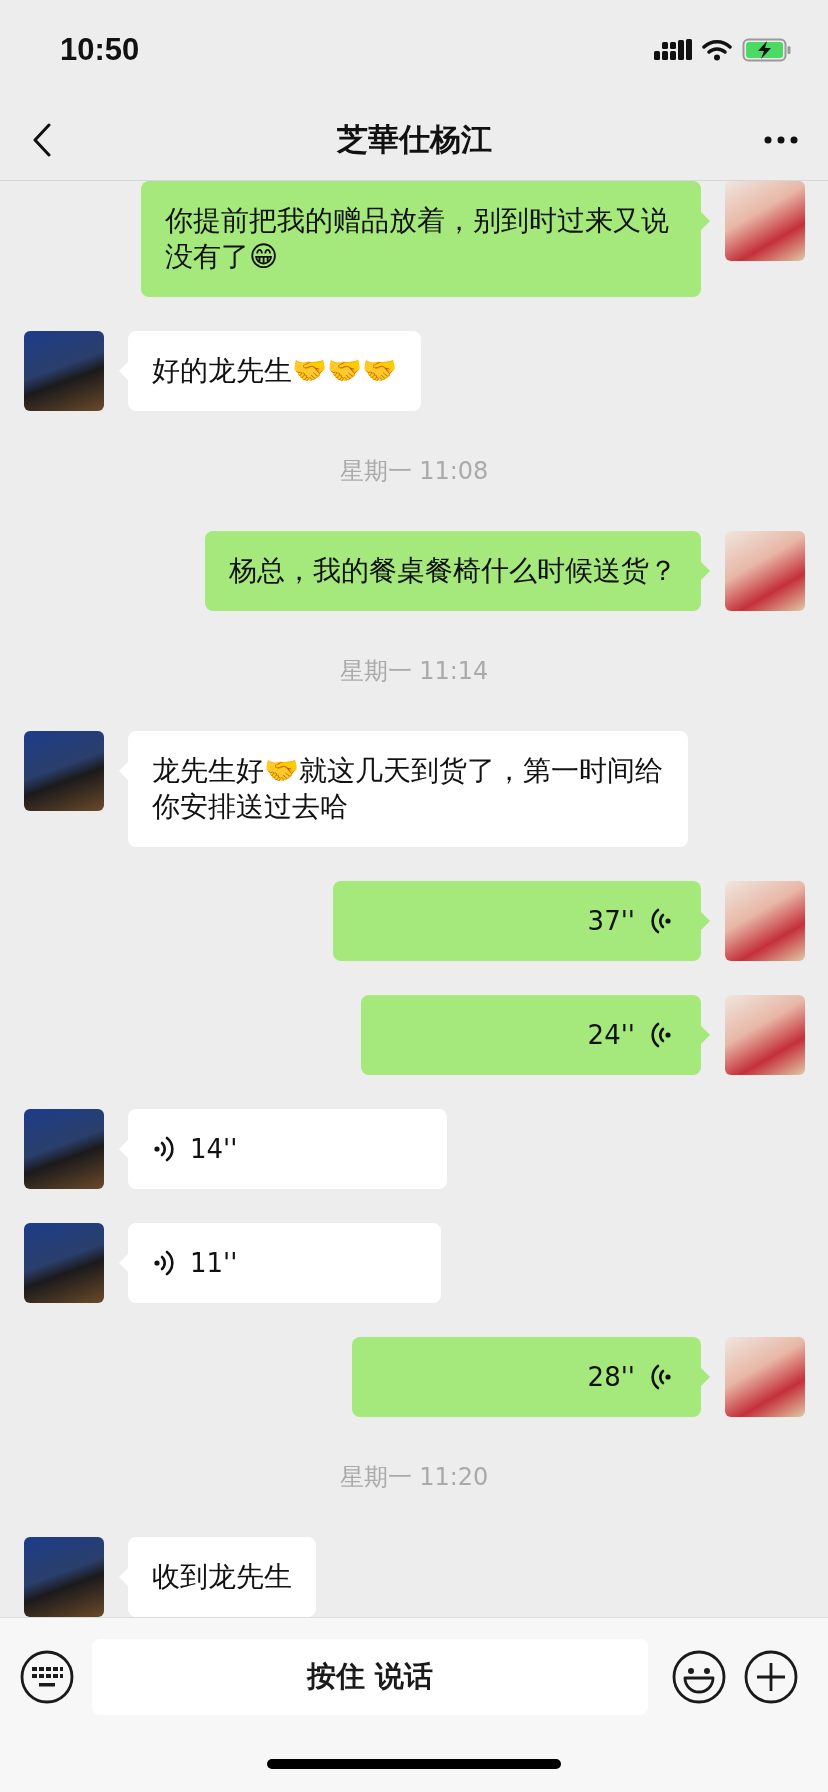  Describe the element at coordinates (414, 139) in the screenshot. I see `chat-title: 芝華仕杨江` at that location.